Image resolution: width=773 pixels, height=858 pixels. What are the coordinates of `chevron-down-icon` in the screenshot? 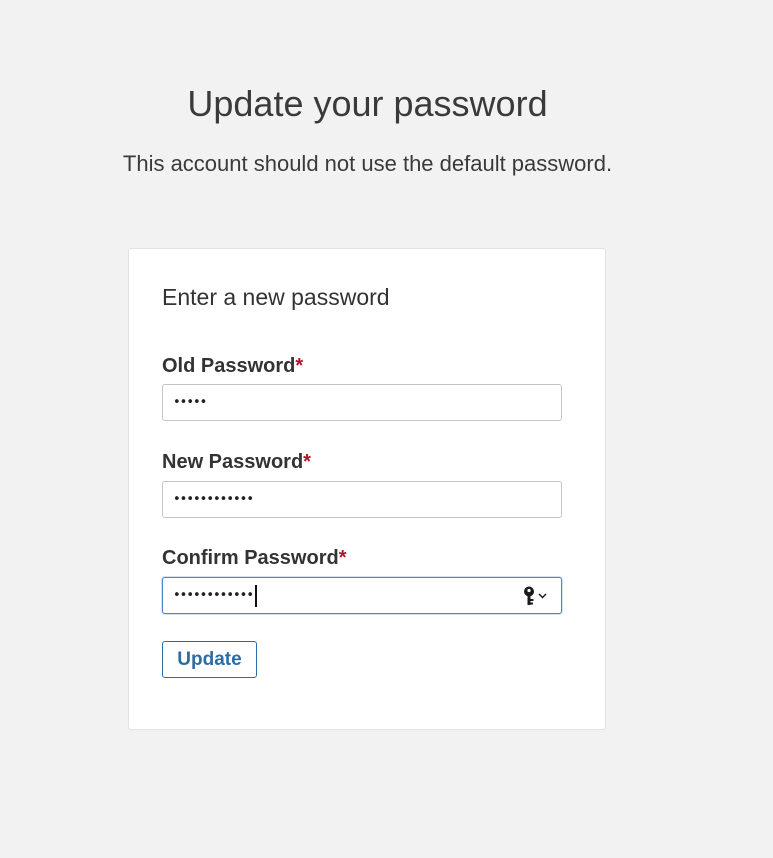 It's located at (542, 596).